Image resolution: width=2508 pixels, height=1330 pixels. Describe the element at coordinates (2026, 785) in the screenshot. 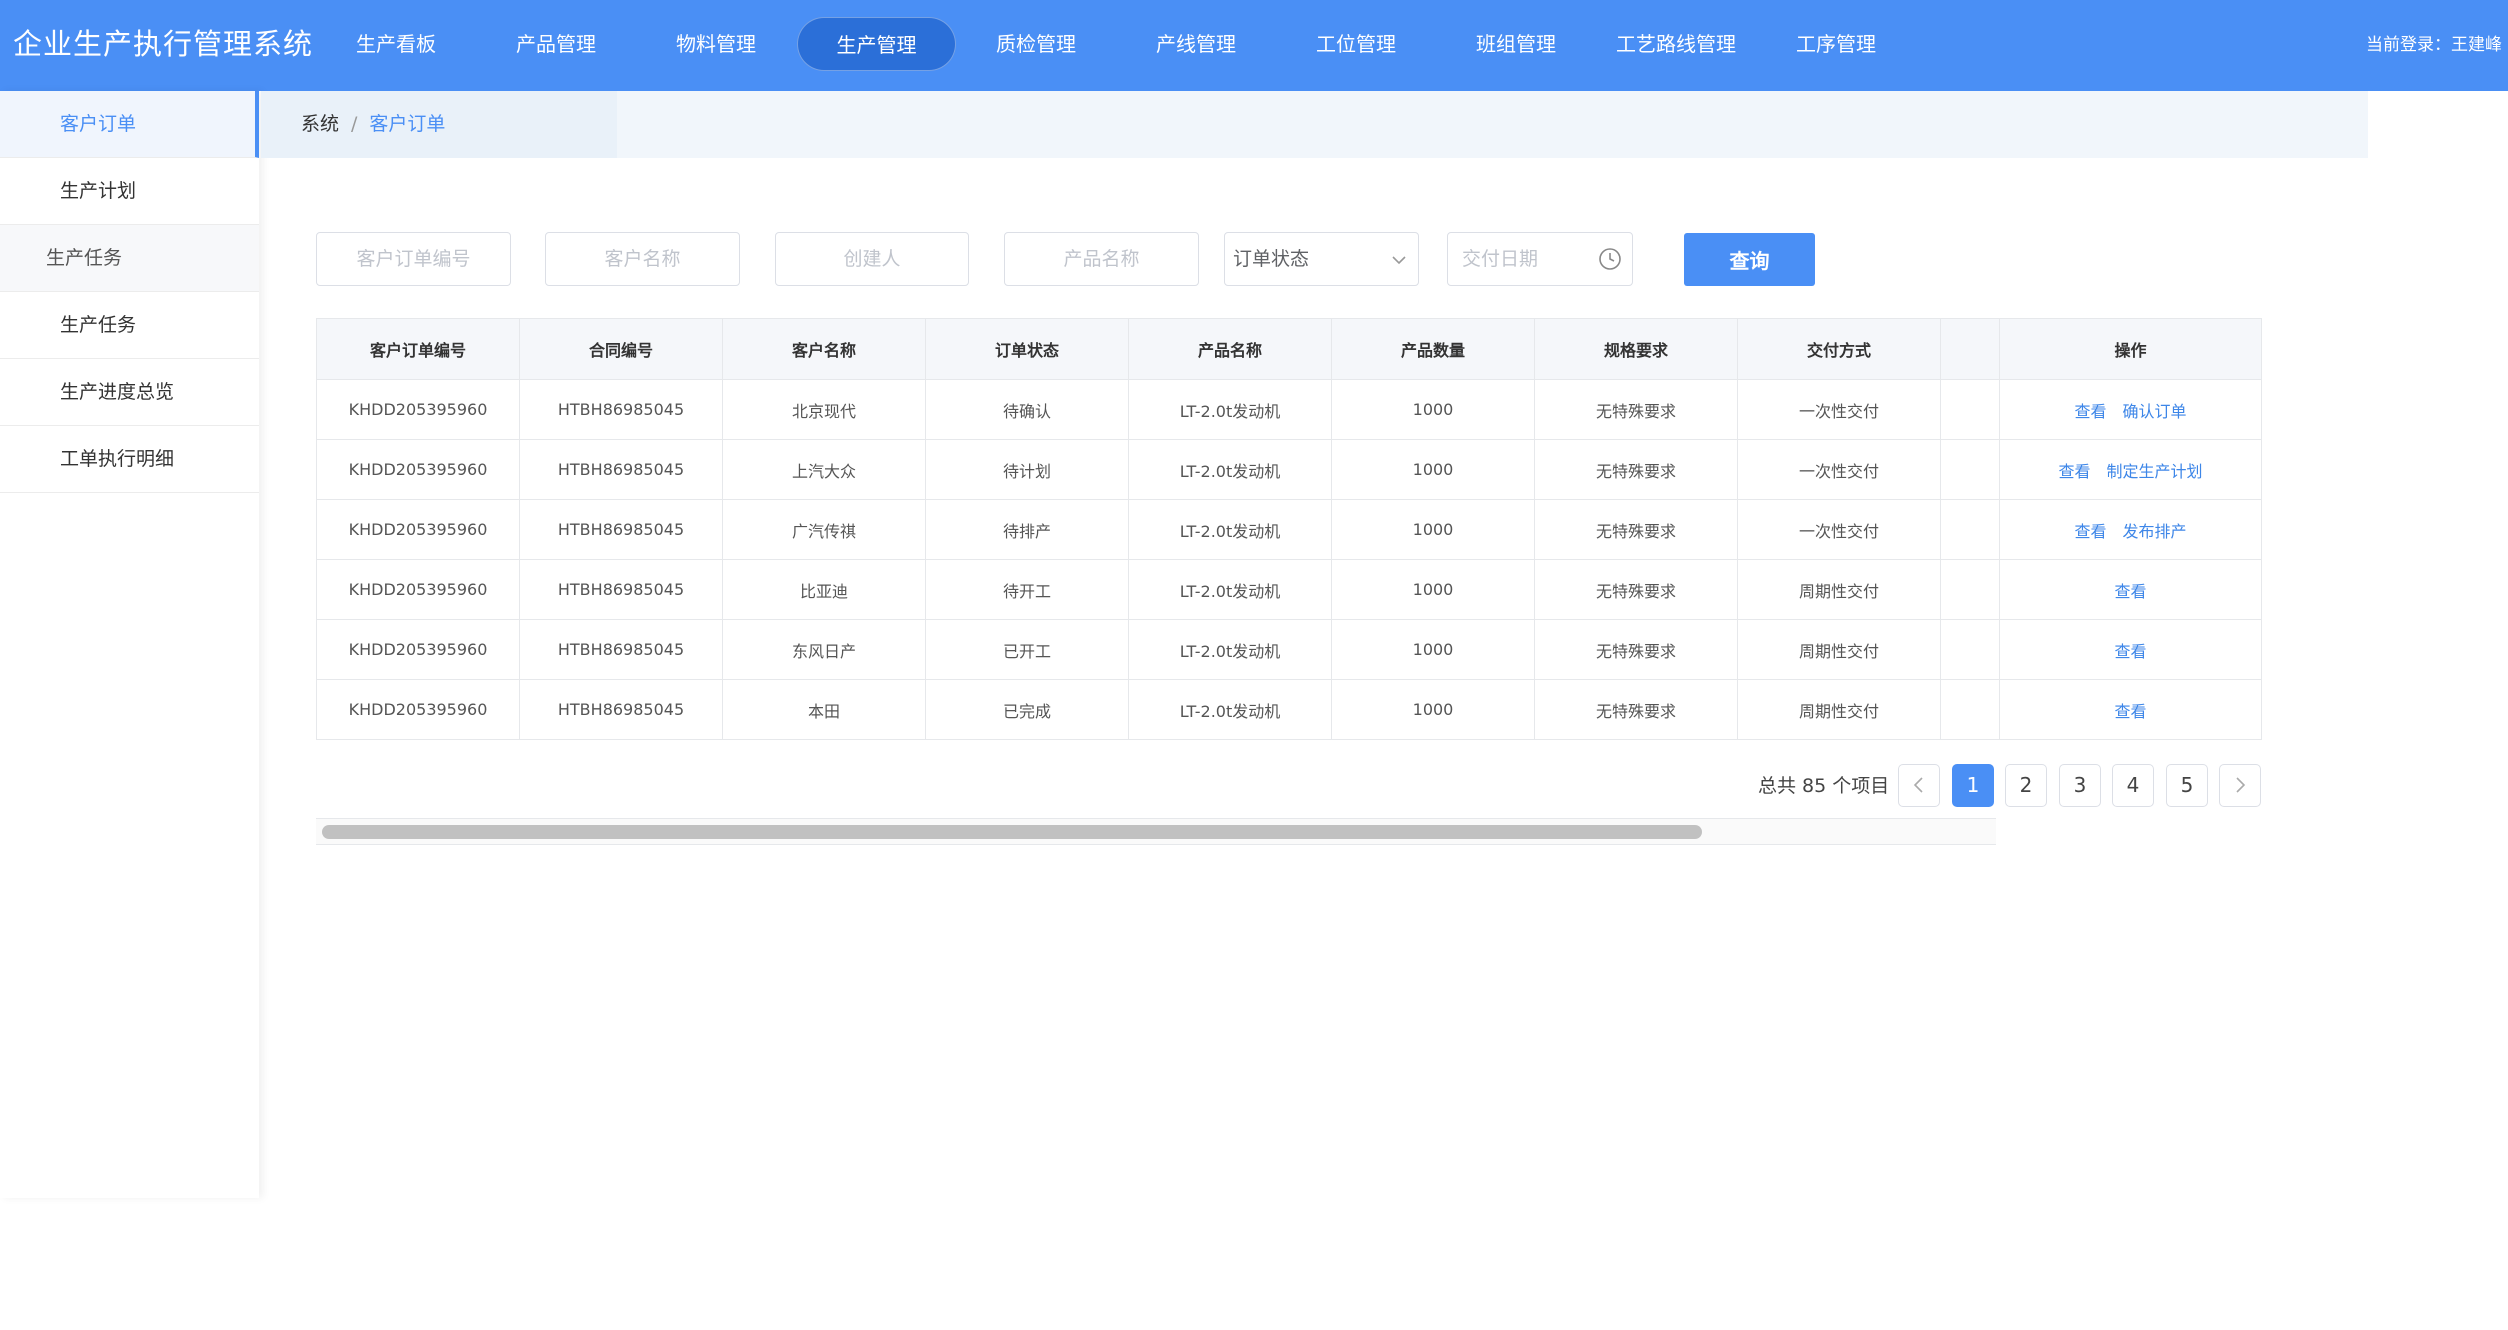

I see `page-button-2: 2` at that location.